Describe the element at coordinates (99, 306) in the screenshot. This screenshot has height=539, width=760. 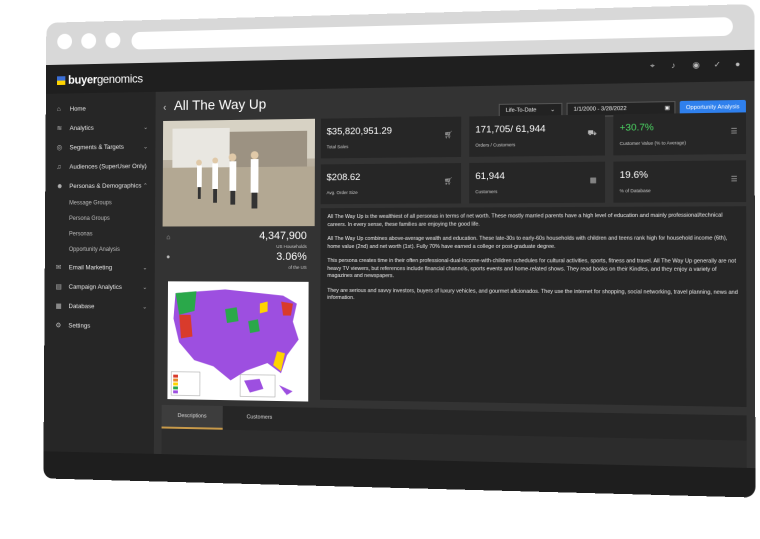
I see `sidebar-item-database: ▦ Database ⌄` at that location.